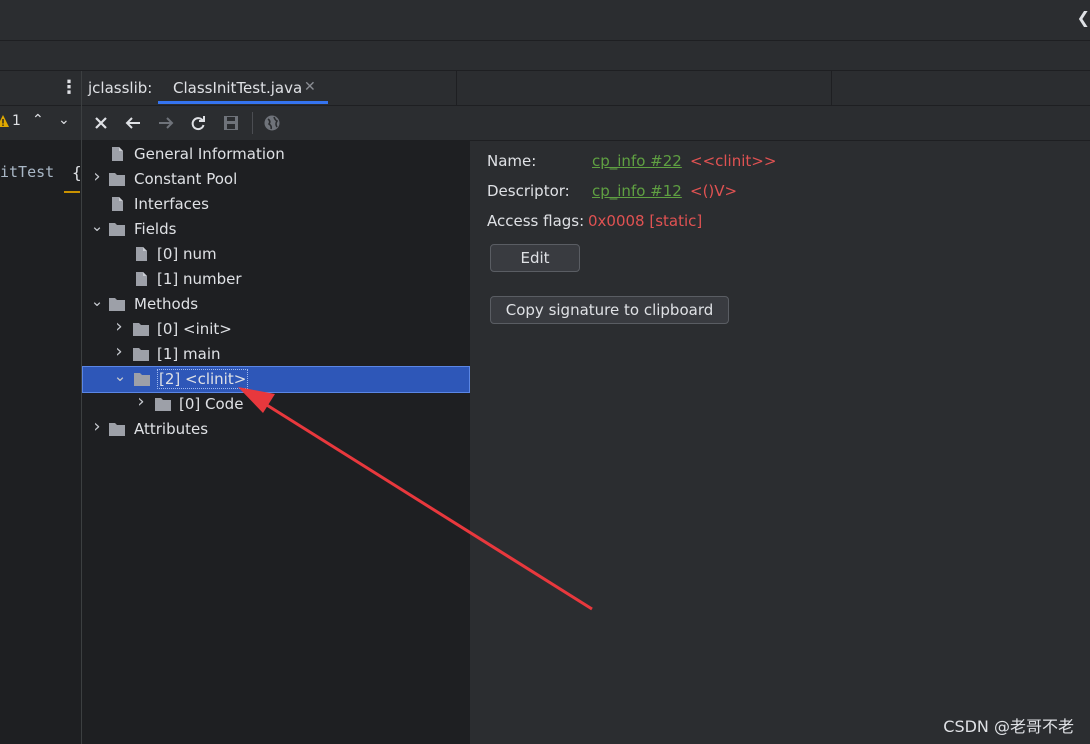 Image resolution: width=1090 pixels, height=744 pixels. What do you see at coordinates (41, 407) in the screenshot?
I see `editor-panel: ⋮ 1 ⌃ ⌄ itTest {` at bounding box center [41, 407].